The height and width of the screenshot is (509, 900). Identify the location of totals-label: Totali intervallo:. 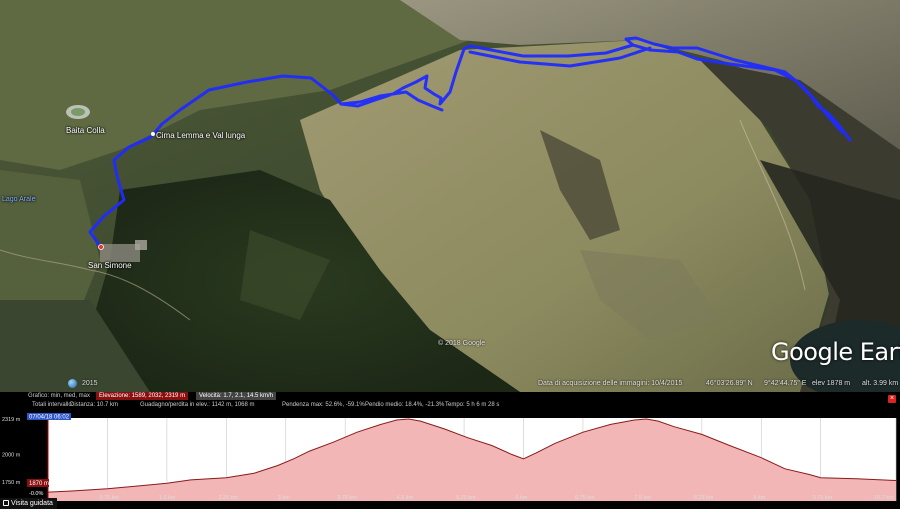
(53, 405).